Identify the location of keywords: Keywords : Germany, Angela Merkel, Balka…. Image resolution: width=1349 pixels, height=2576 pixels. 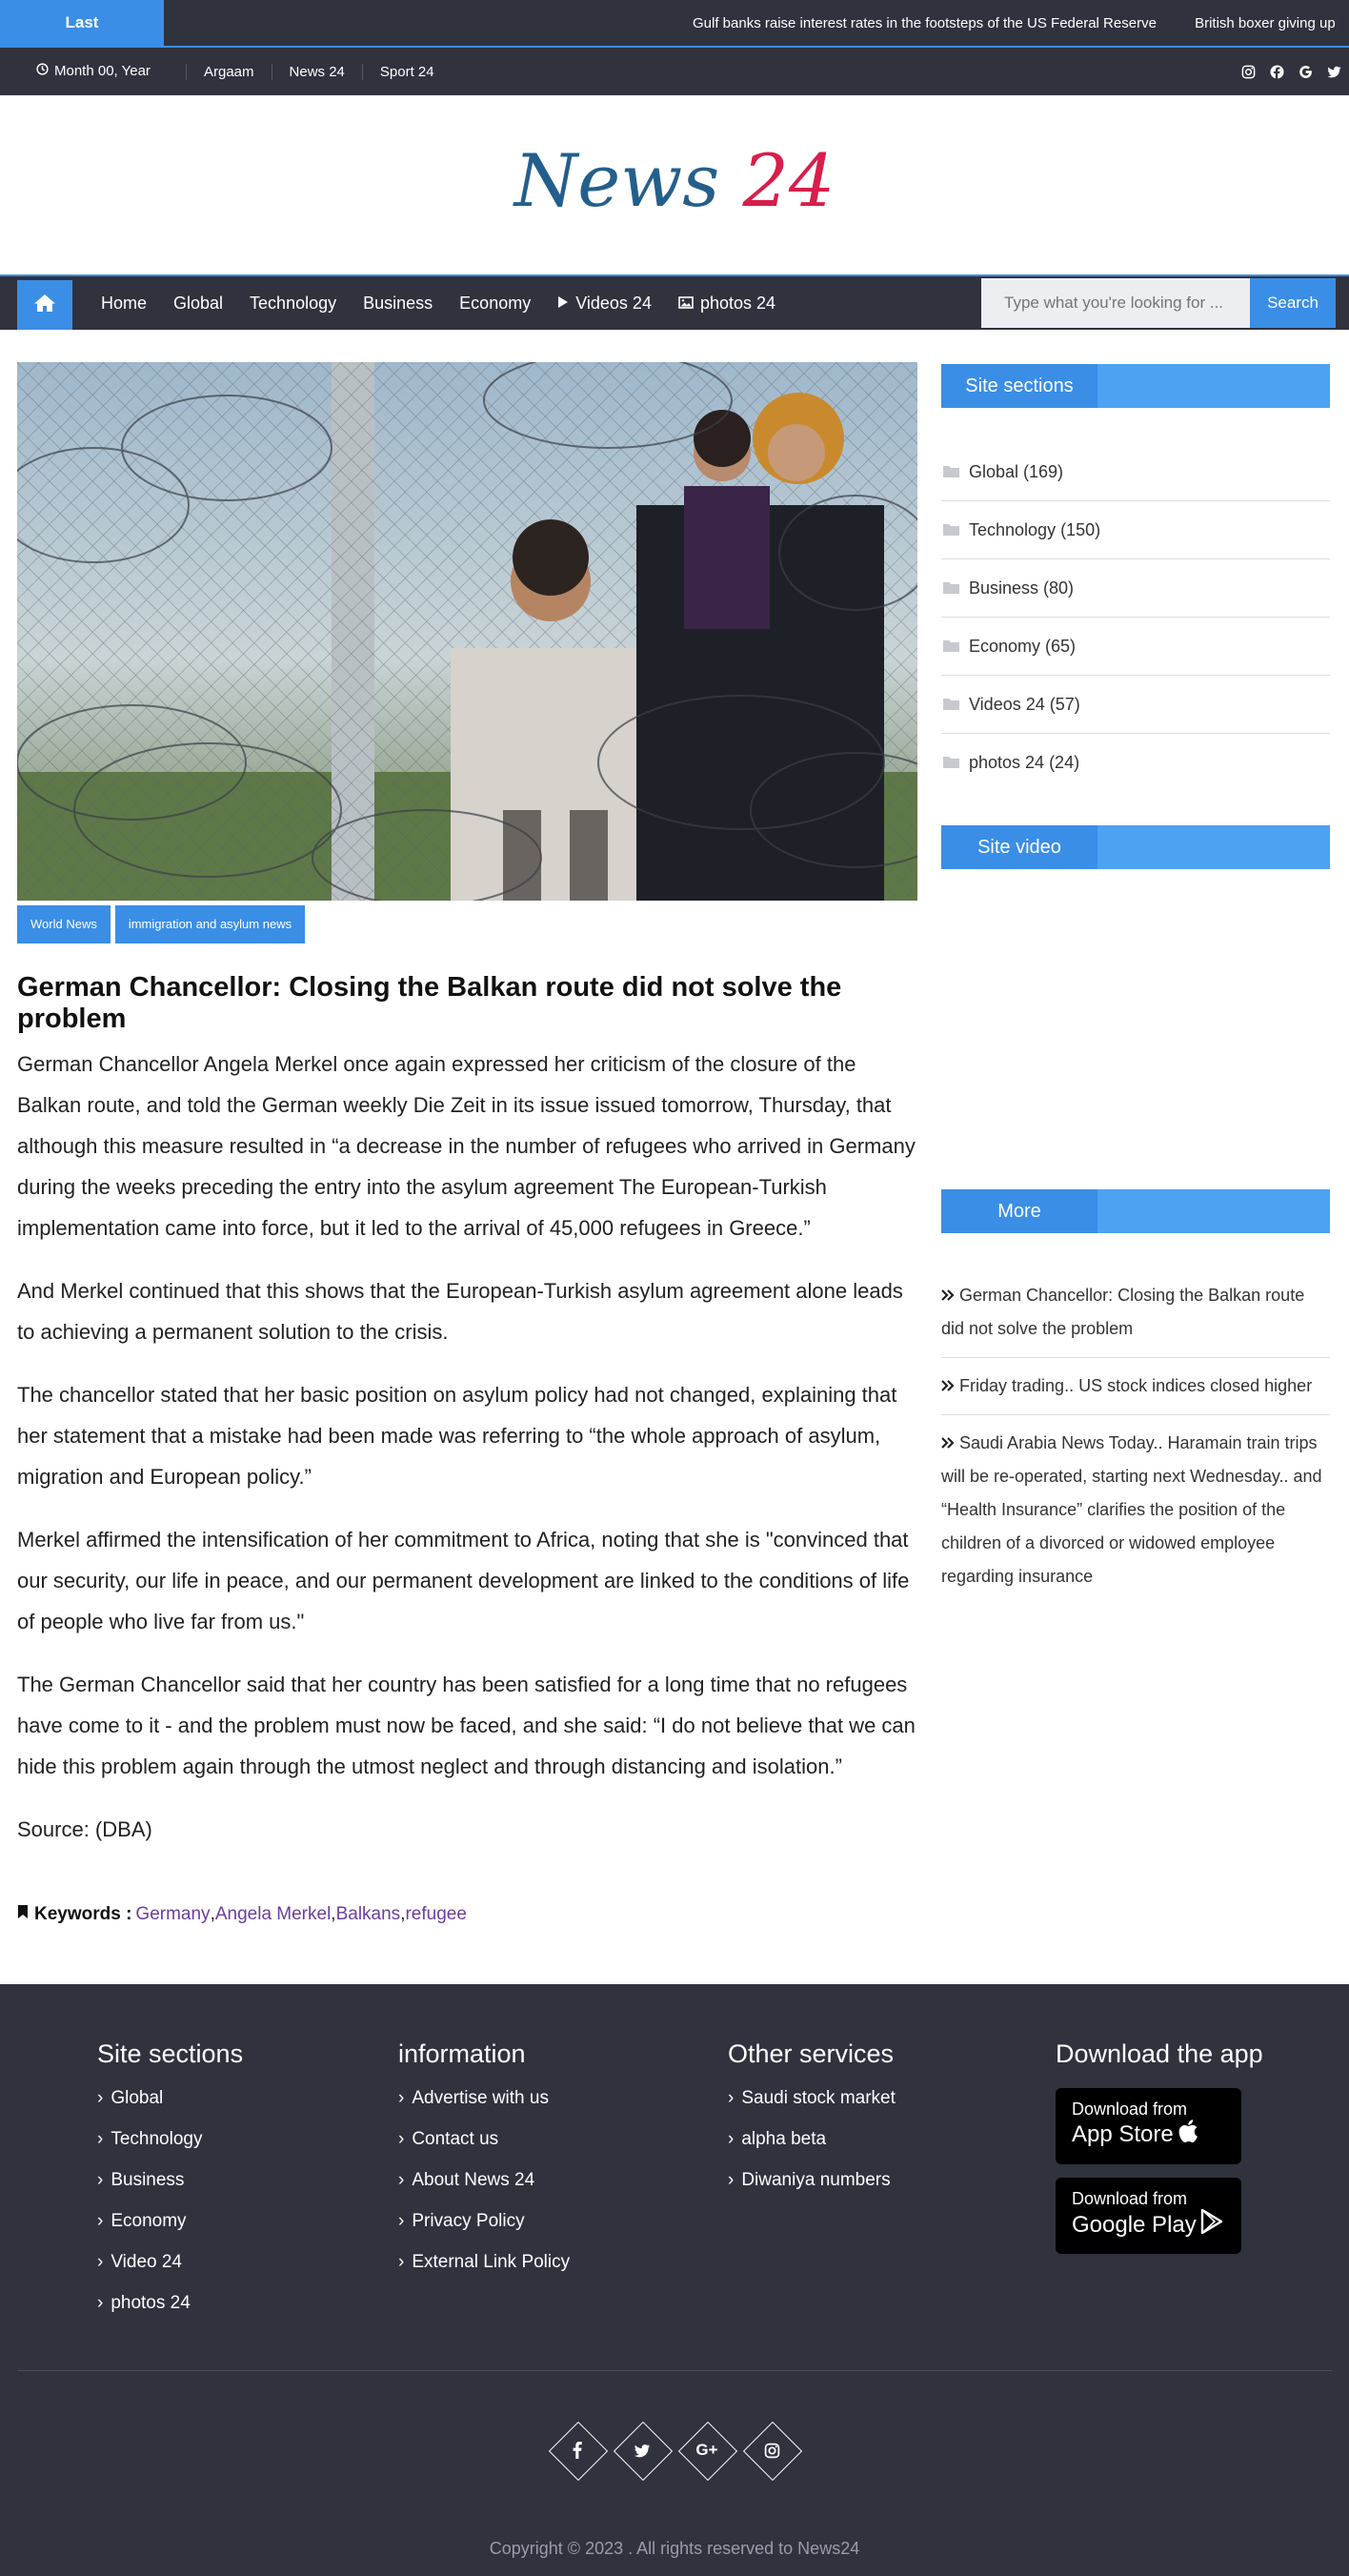
(242, 1914).